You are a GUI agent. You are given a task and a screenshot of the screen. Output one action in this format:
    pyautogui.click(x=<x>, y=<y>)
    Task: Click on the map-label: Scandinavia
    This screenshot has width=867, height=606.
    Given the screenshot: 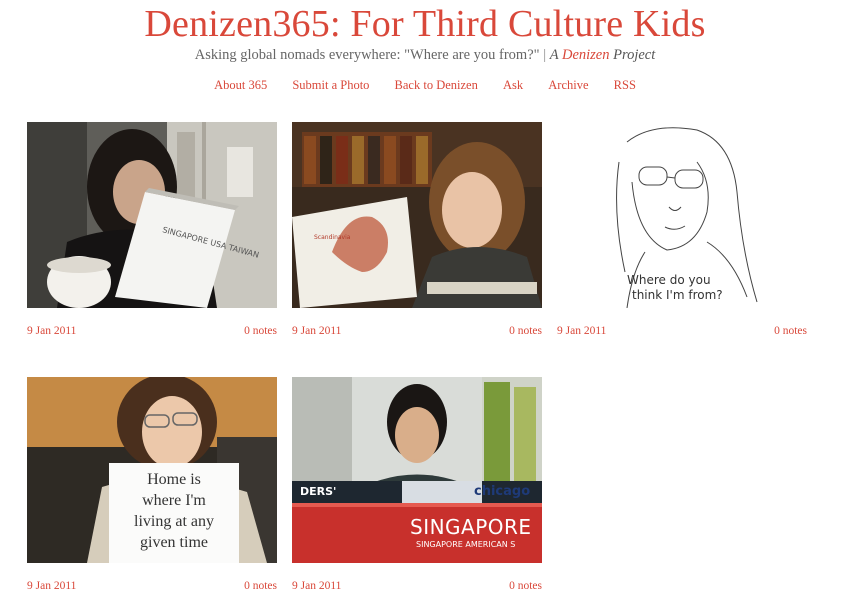 What is the action you would take?
    pyautogui.click(x=332, y=237)
    